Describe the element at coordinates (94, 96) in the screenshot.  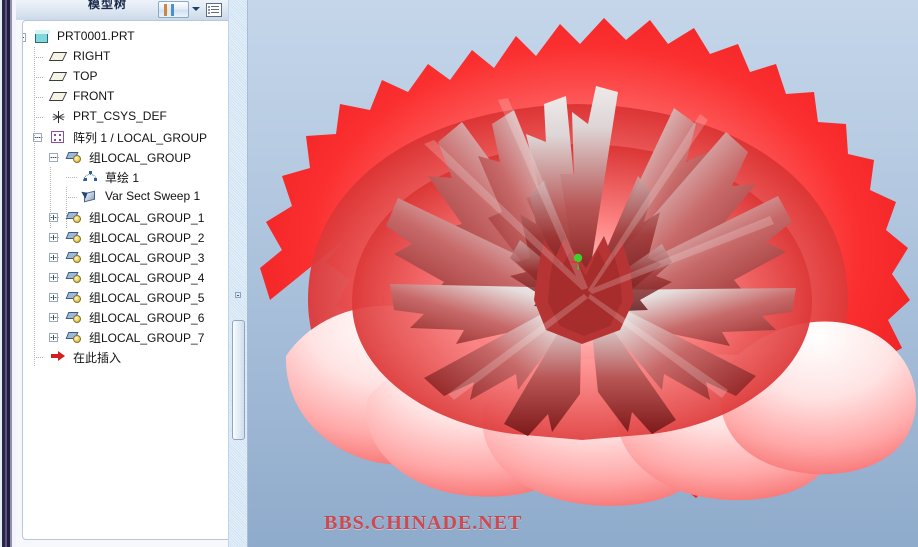
I see `tree-item-label: FRONT` at that location.